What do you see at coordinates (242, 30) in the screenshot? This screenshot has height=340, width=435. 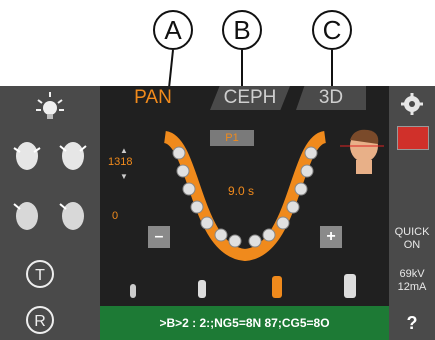 I see `callout-b: B` at bounding box center [242, 30].